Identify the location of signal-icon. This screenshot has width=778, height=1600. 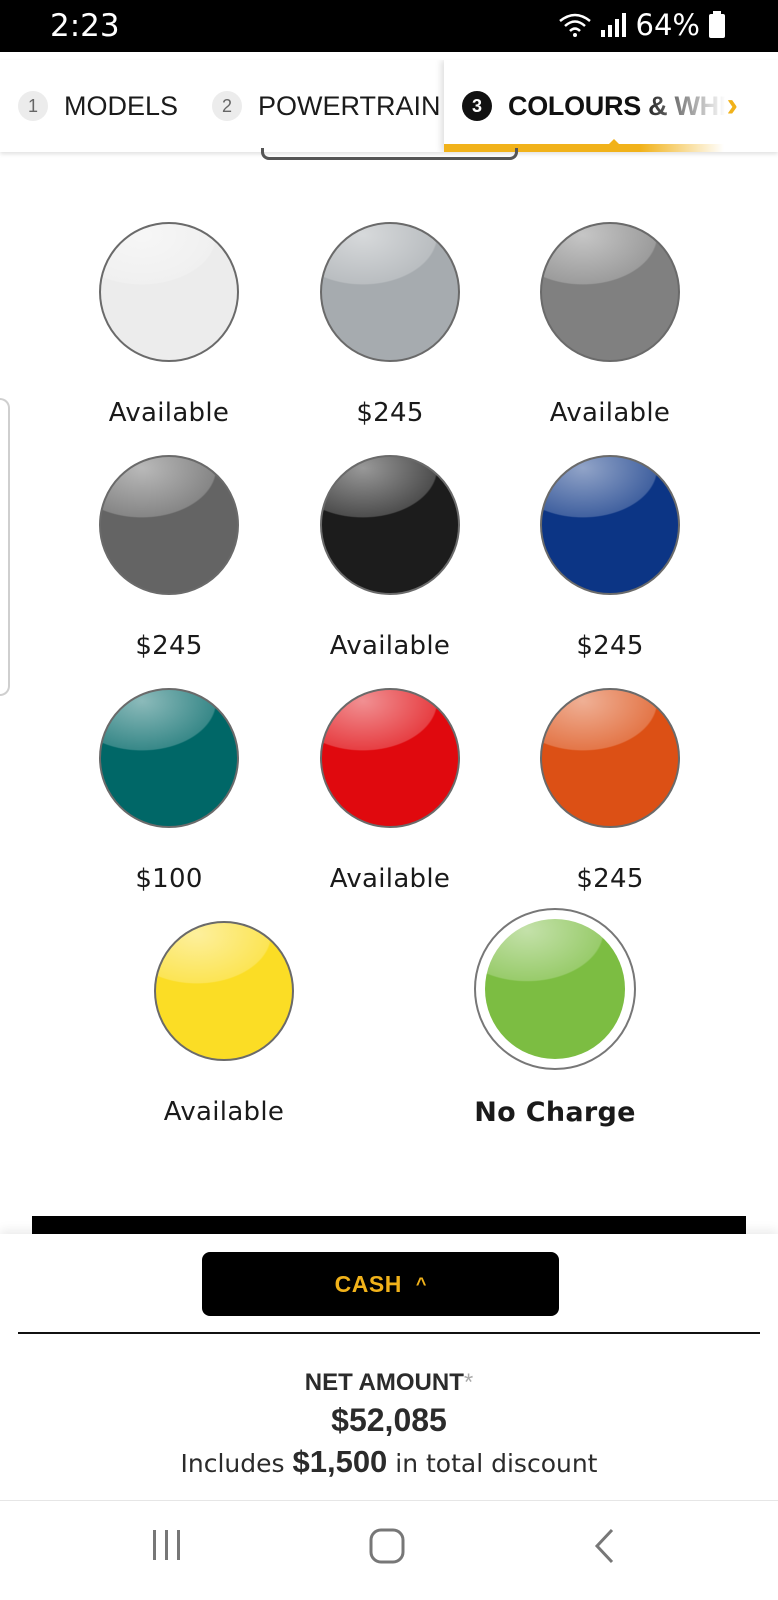
(613, 25).